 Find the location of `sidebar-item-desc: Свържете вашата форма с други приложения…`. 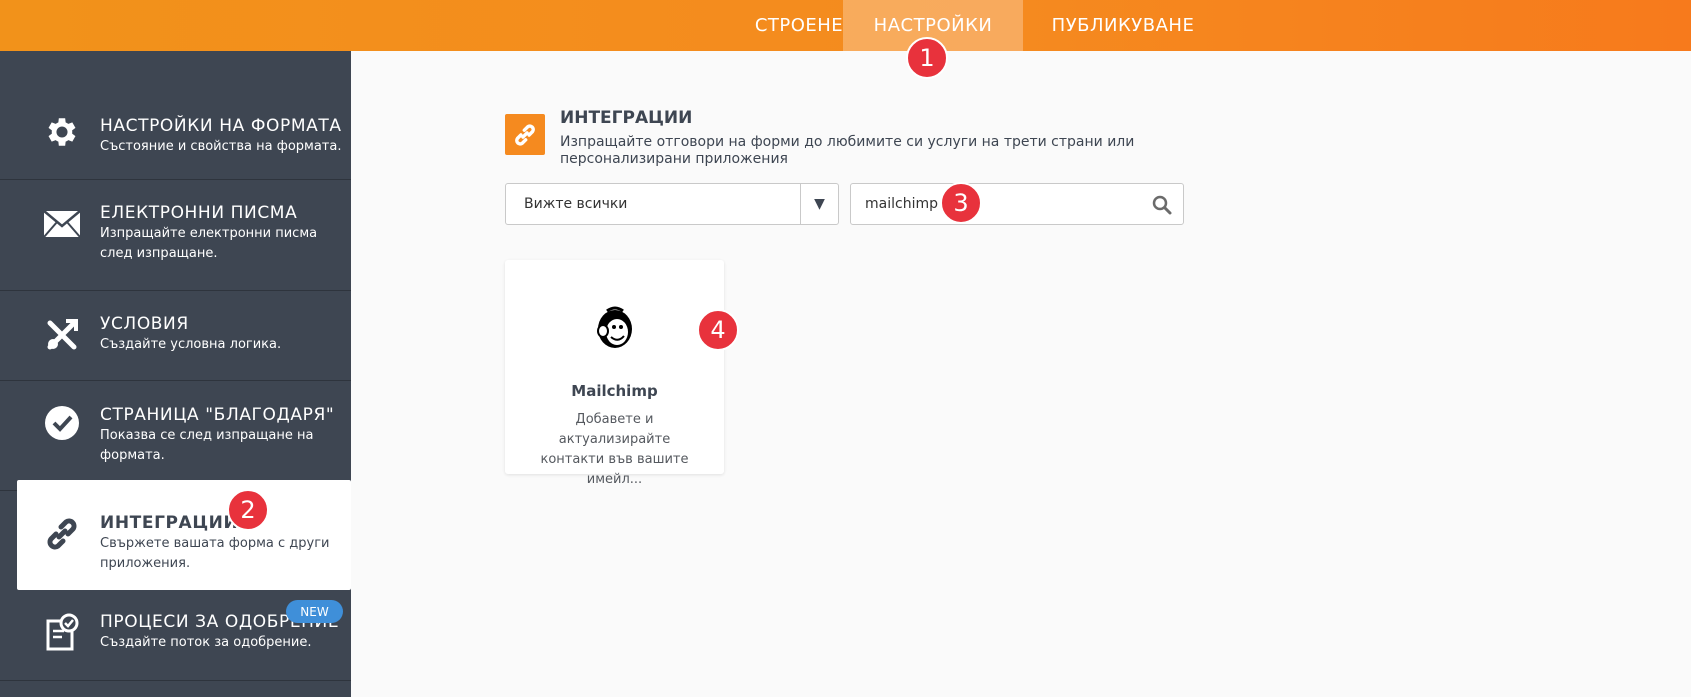

sidebar-item-desc: Свържете вашата форма с други приложения… is located at coordinates (215, 553).